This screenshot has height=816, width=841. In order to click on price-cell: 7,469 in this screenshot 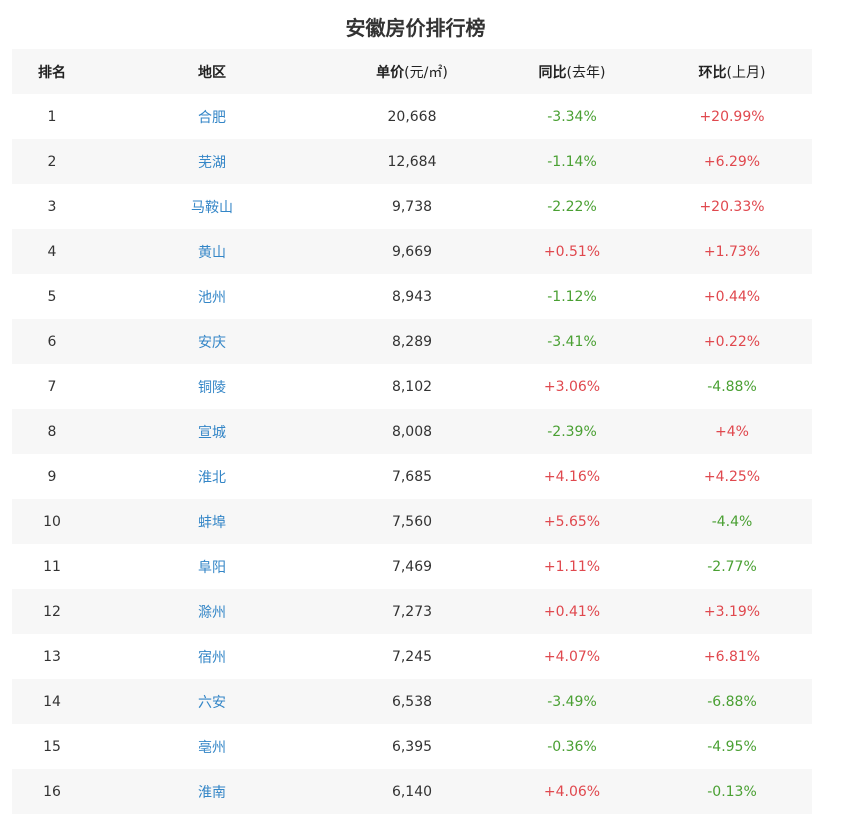, I will do `click(412, 567)`.